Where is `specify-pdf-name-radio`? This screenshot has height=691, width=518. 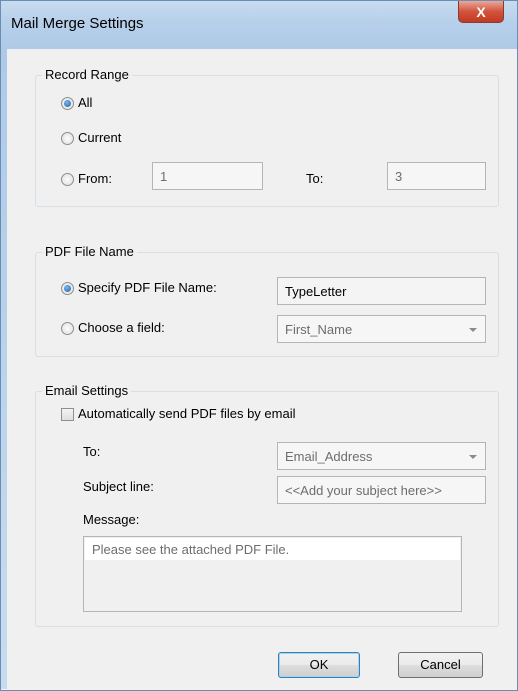
specify-pdf-name-radio is located at coordinates (67, 288).